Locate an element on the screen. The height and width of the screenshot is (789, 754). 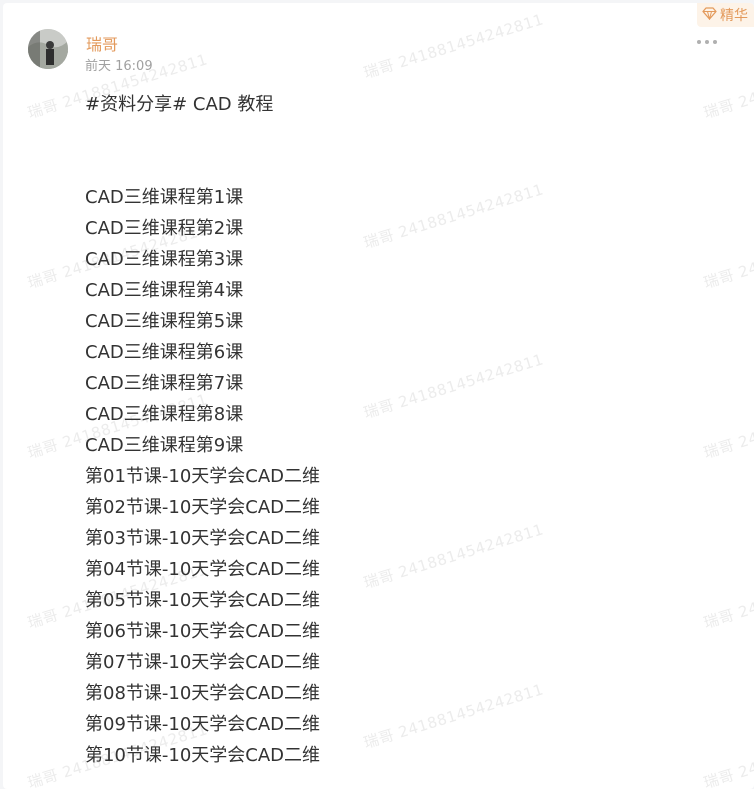
post-line: 第07节课-10天学会CAD二维 is located at coordinates (203, 662).